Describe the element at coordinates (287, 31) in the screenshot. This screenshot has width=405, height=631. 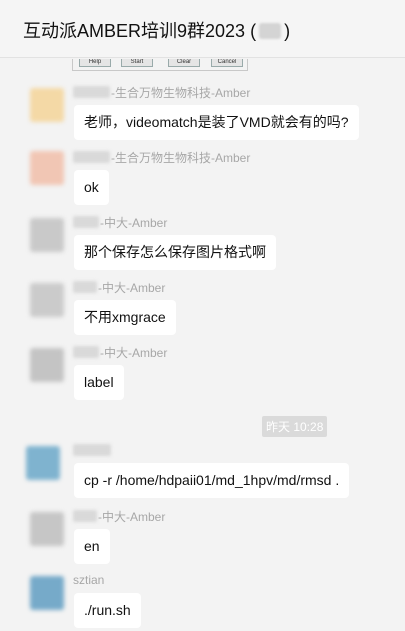
I see `chat-title-end: )` at that location.